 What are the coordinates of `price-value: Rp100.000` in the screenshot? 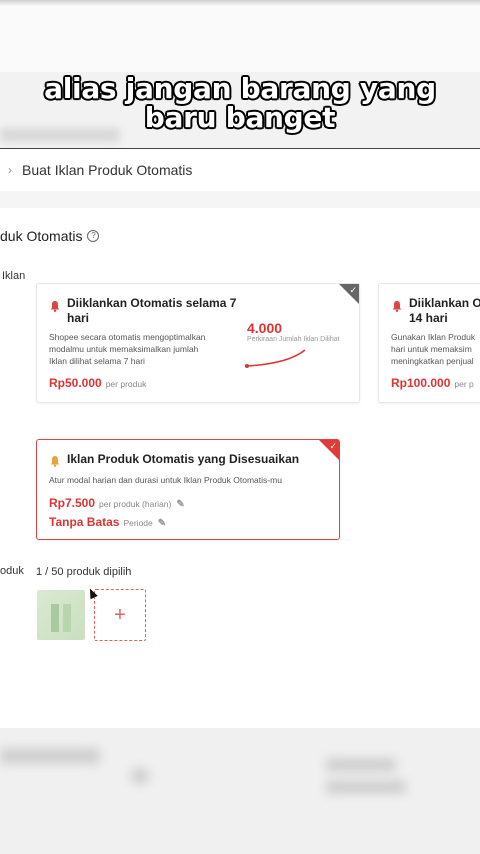 It's located at (421, 383).